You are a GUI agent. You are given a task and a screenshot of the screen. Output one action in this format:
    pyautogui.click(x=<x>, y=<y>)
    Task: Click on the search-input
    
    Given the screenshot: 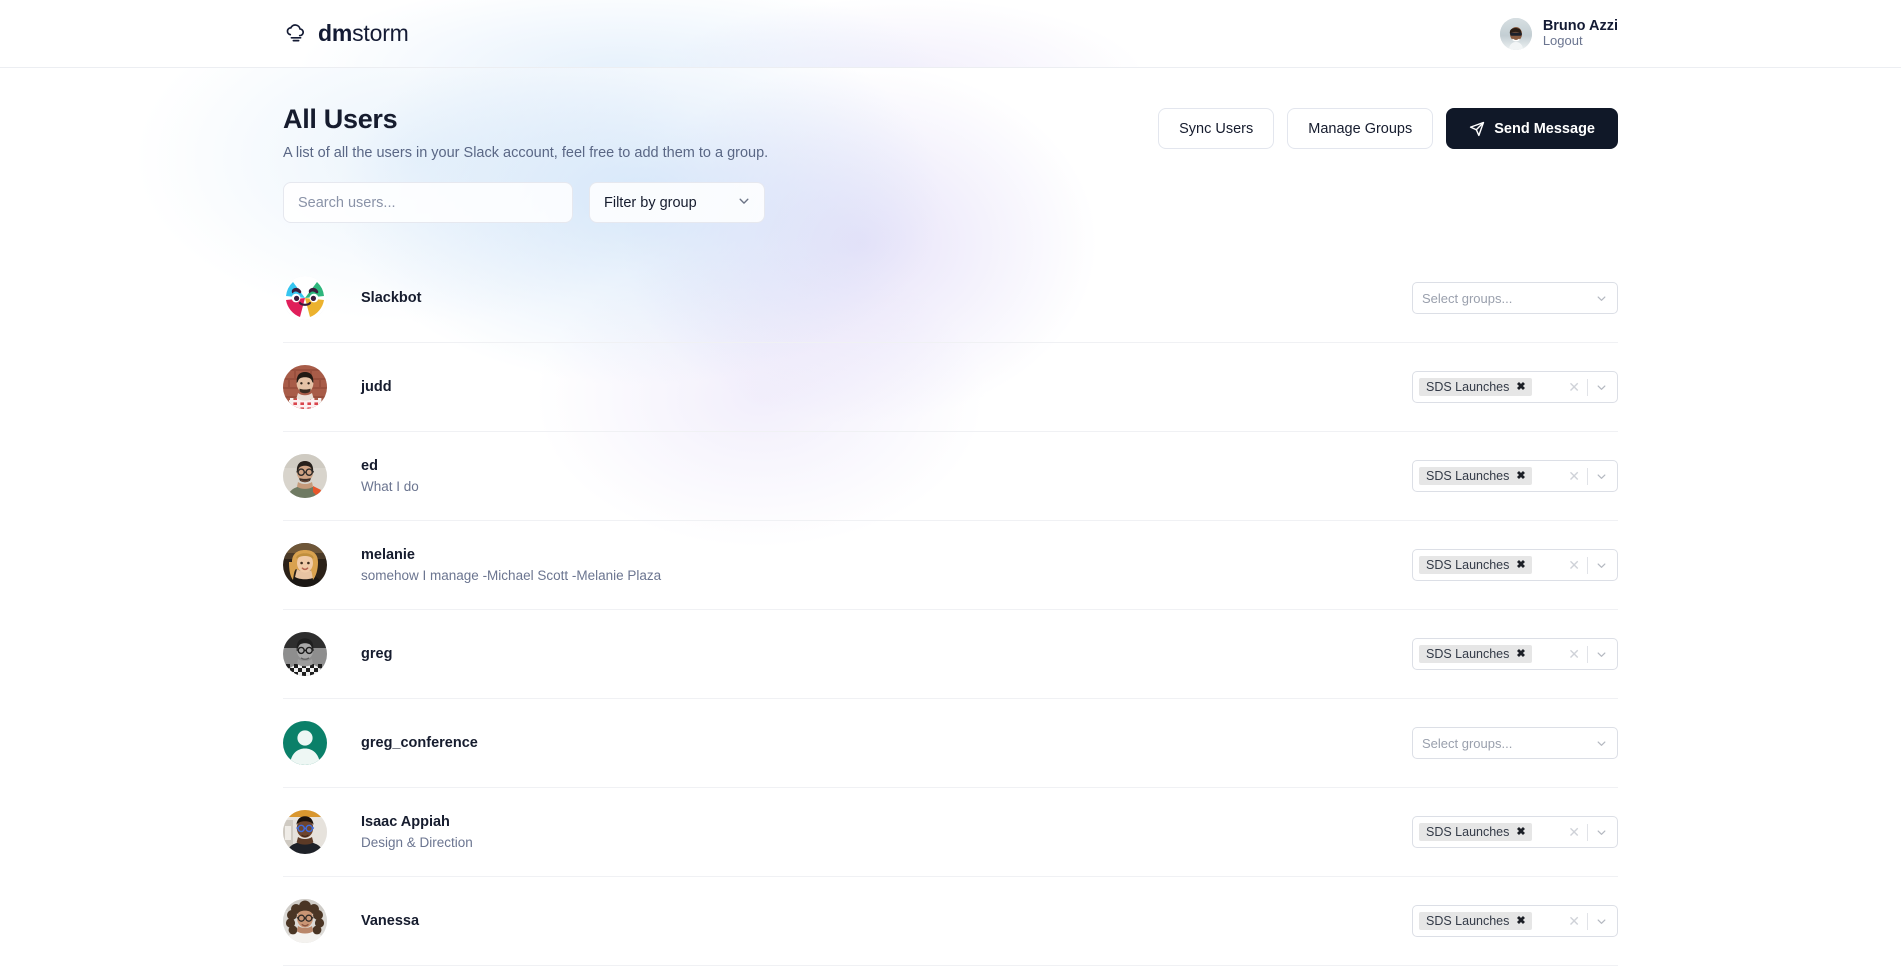 What is the action you would take?
    pyautogui.click(x=428, y=202)
    